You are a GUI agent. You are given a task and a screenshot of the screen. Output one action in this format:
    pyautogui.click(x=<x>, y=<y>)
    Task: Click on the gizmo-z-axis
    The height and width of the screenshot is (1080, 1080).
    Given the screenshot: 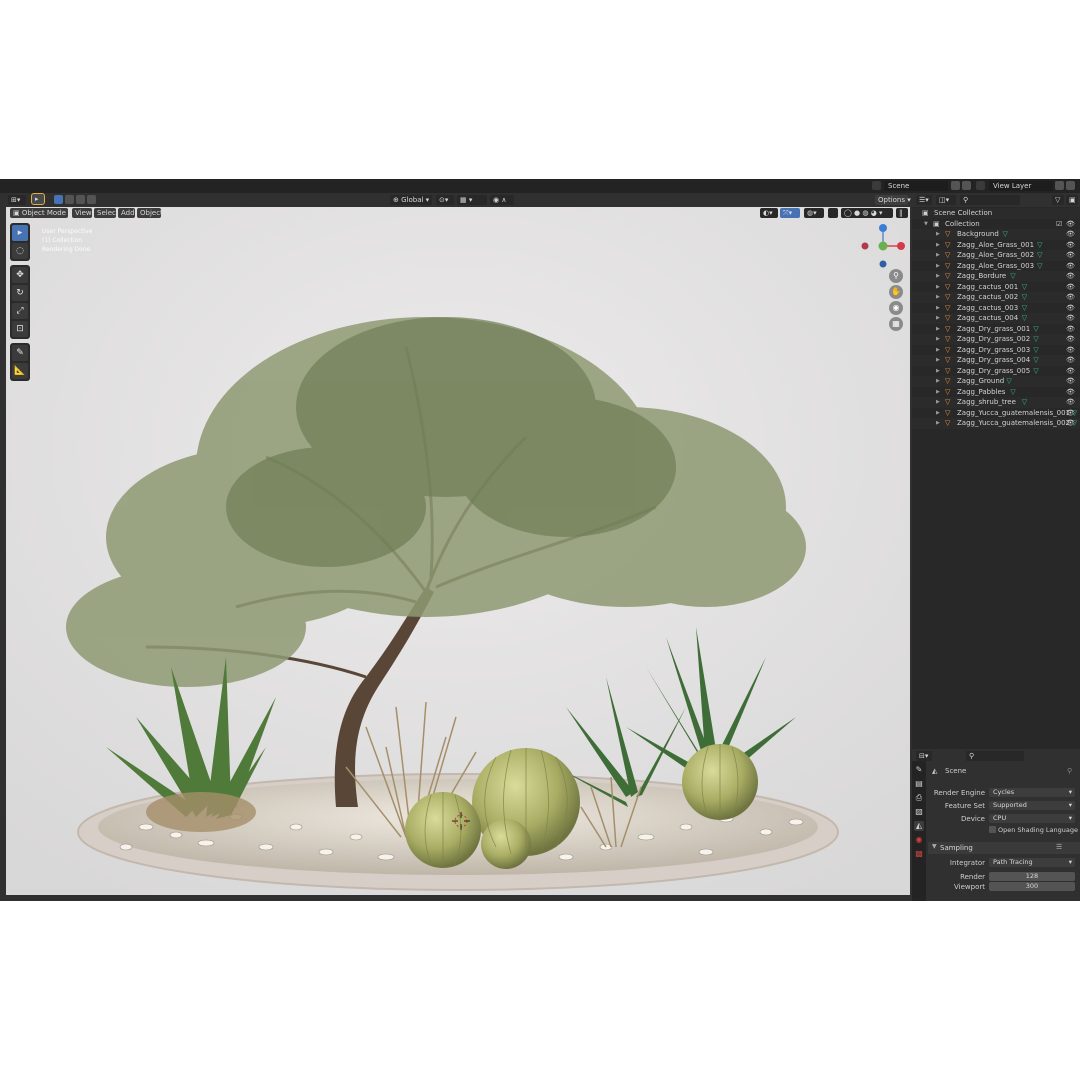 What is the action you would take?
    pyautogui.click(x=883, y=228)
    